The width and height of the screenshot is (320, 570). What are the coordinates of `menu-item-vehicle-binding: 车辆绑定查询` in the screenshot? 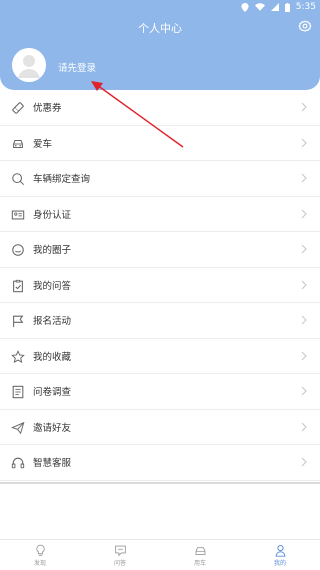 It's located at (160, 179).